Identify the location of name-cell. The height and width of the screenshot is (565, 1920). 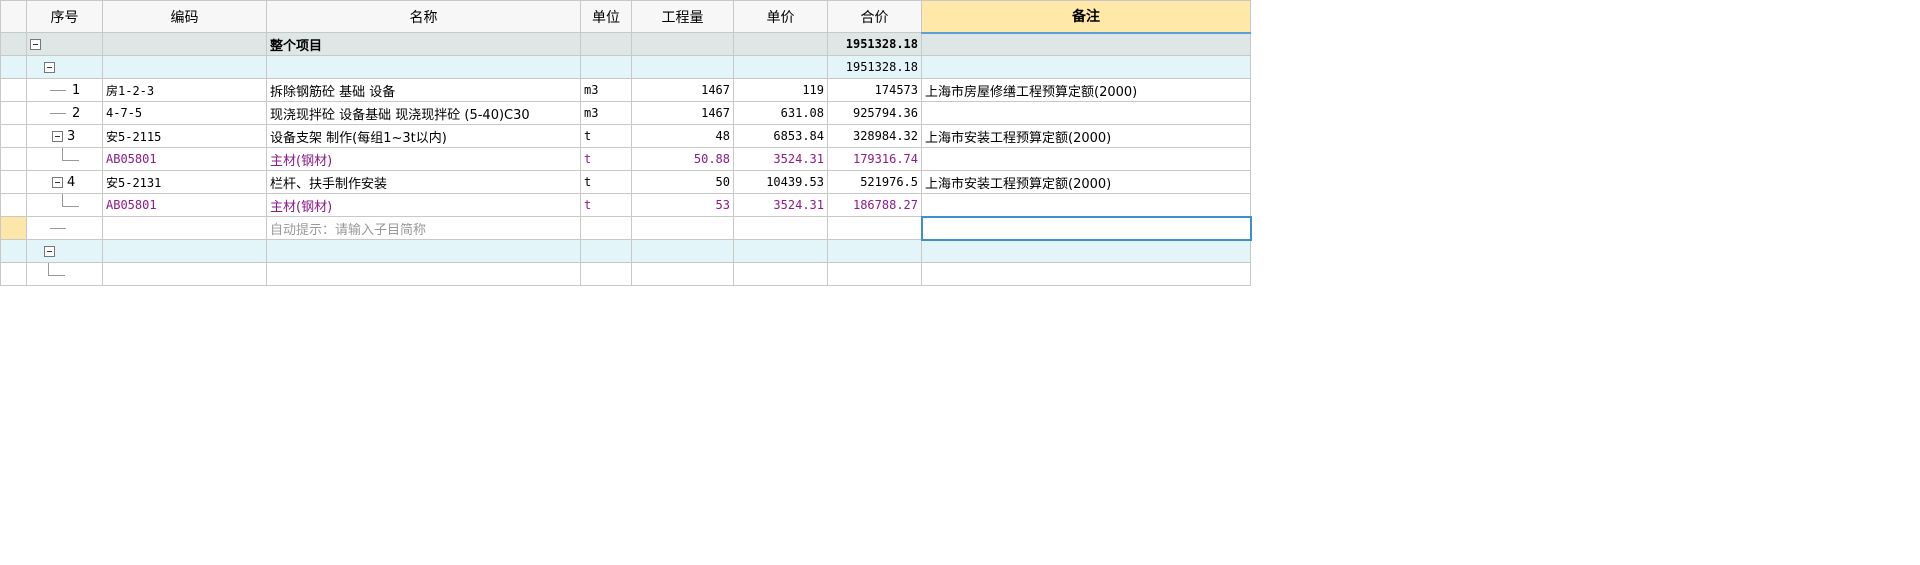
(423, 251).